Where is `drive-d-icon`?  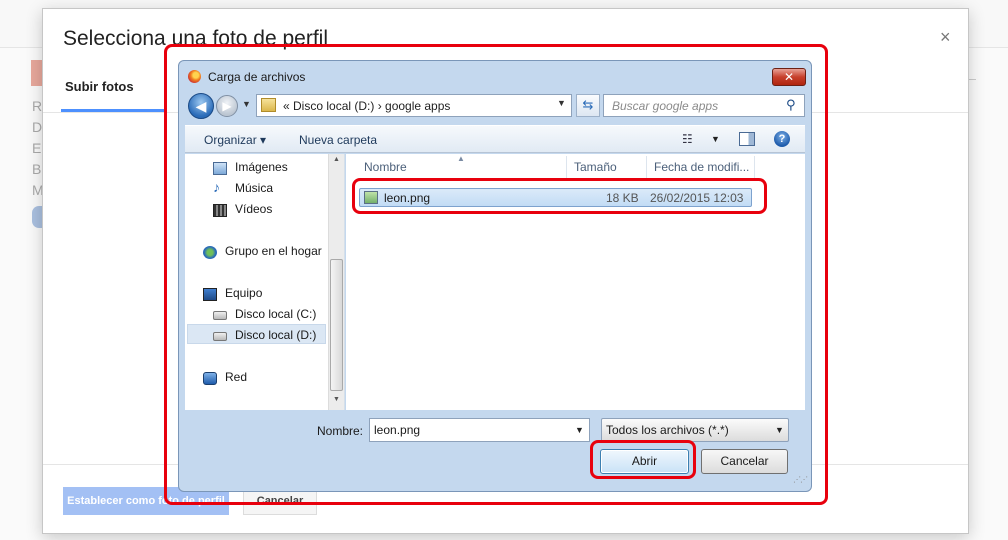
drive-d-icon is located at coordinates (220, 336).